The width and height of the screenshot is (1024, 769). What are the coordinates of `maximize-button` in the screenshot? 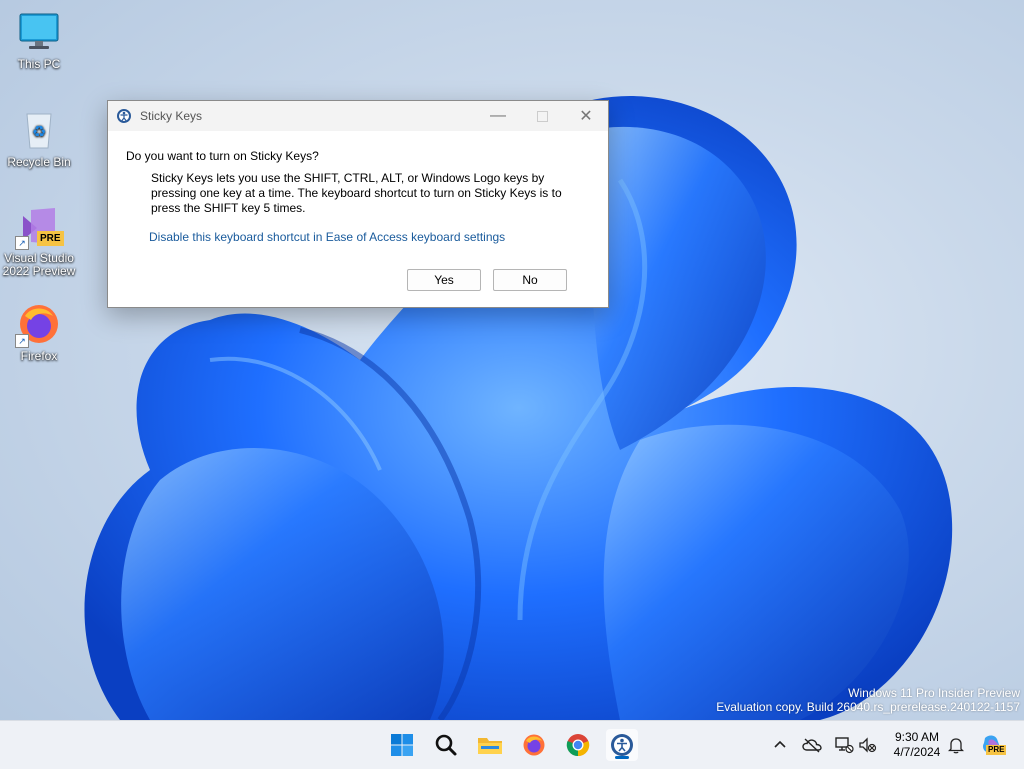 It's located at (542, 116).